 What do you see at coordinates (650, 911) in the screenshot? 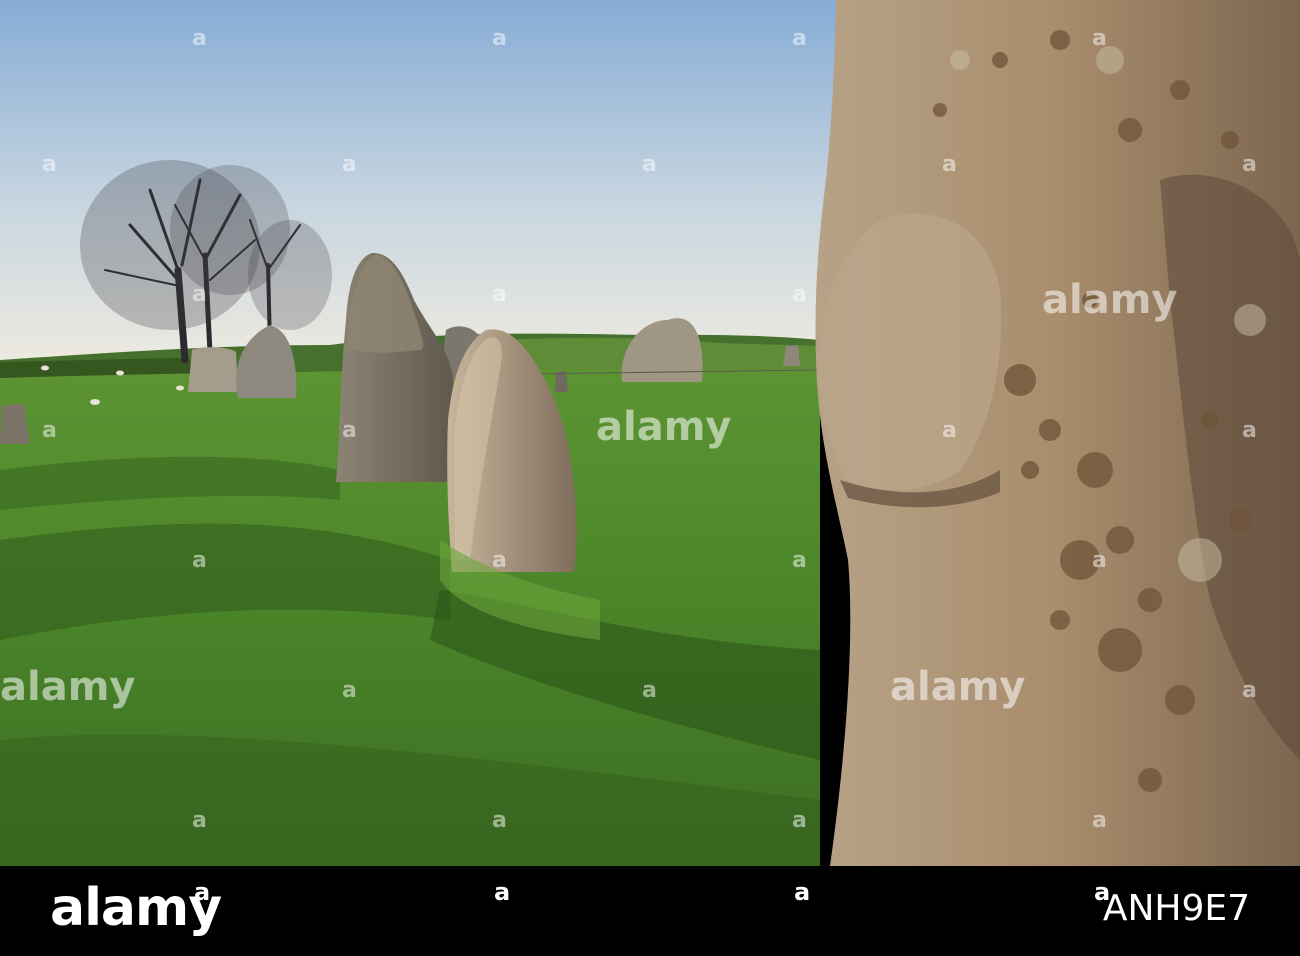
I see `footer-bar: a a a a alamy ANH9E7` at bounding box center [650, 911].